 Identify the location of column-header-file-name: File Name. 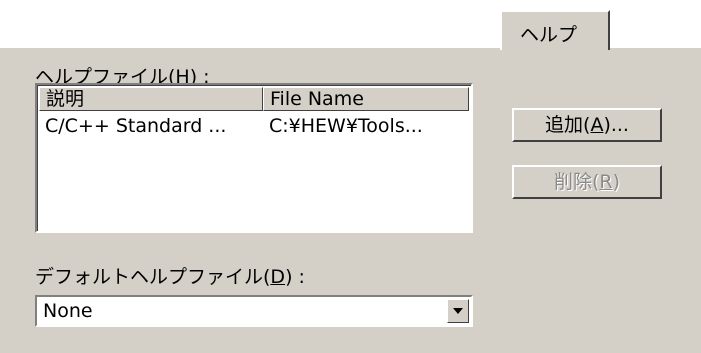
(366, 99).